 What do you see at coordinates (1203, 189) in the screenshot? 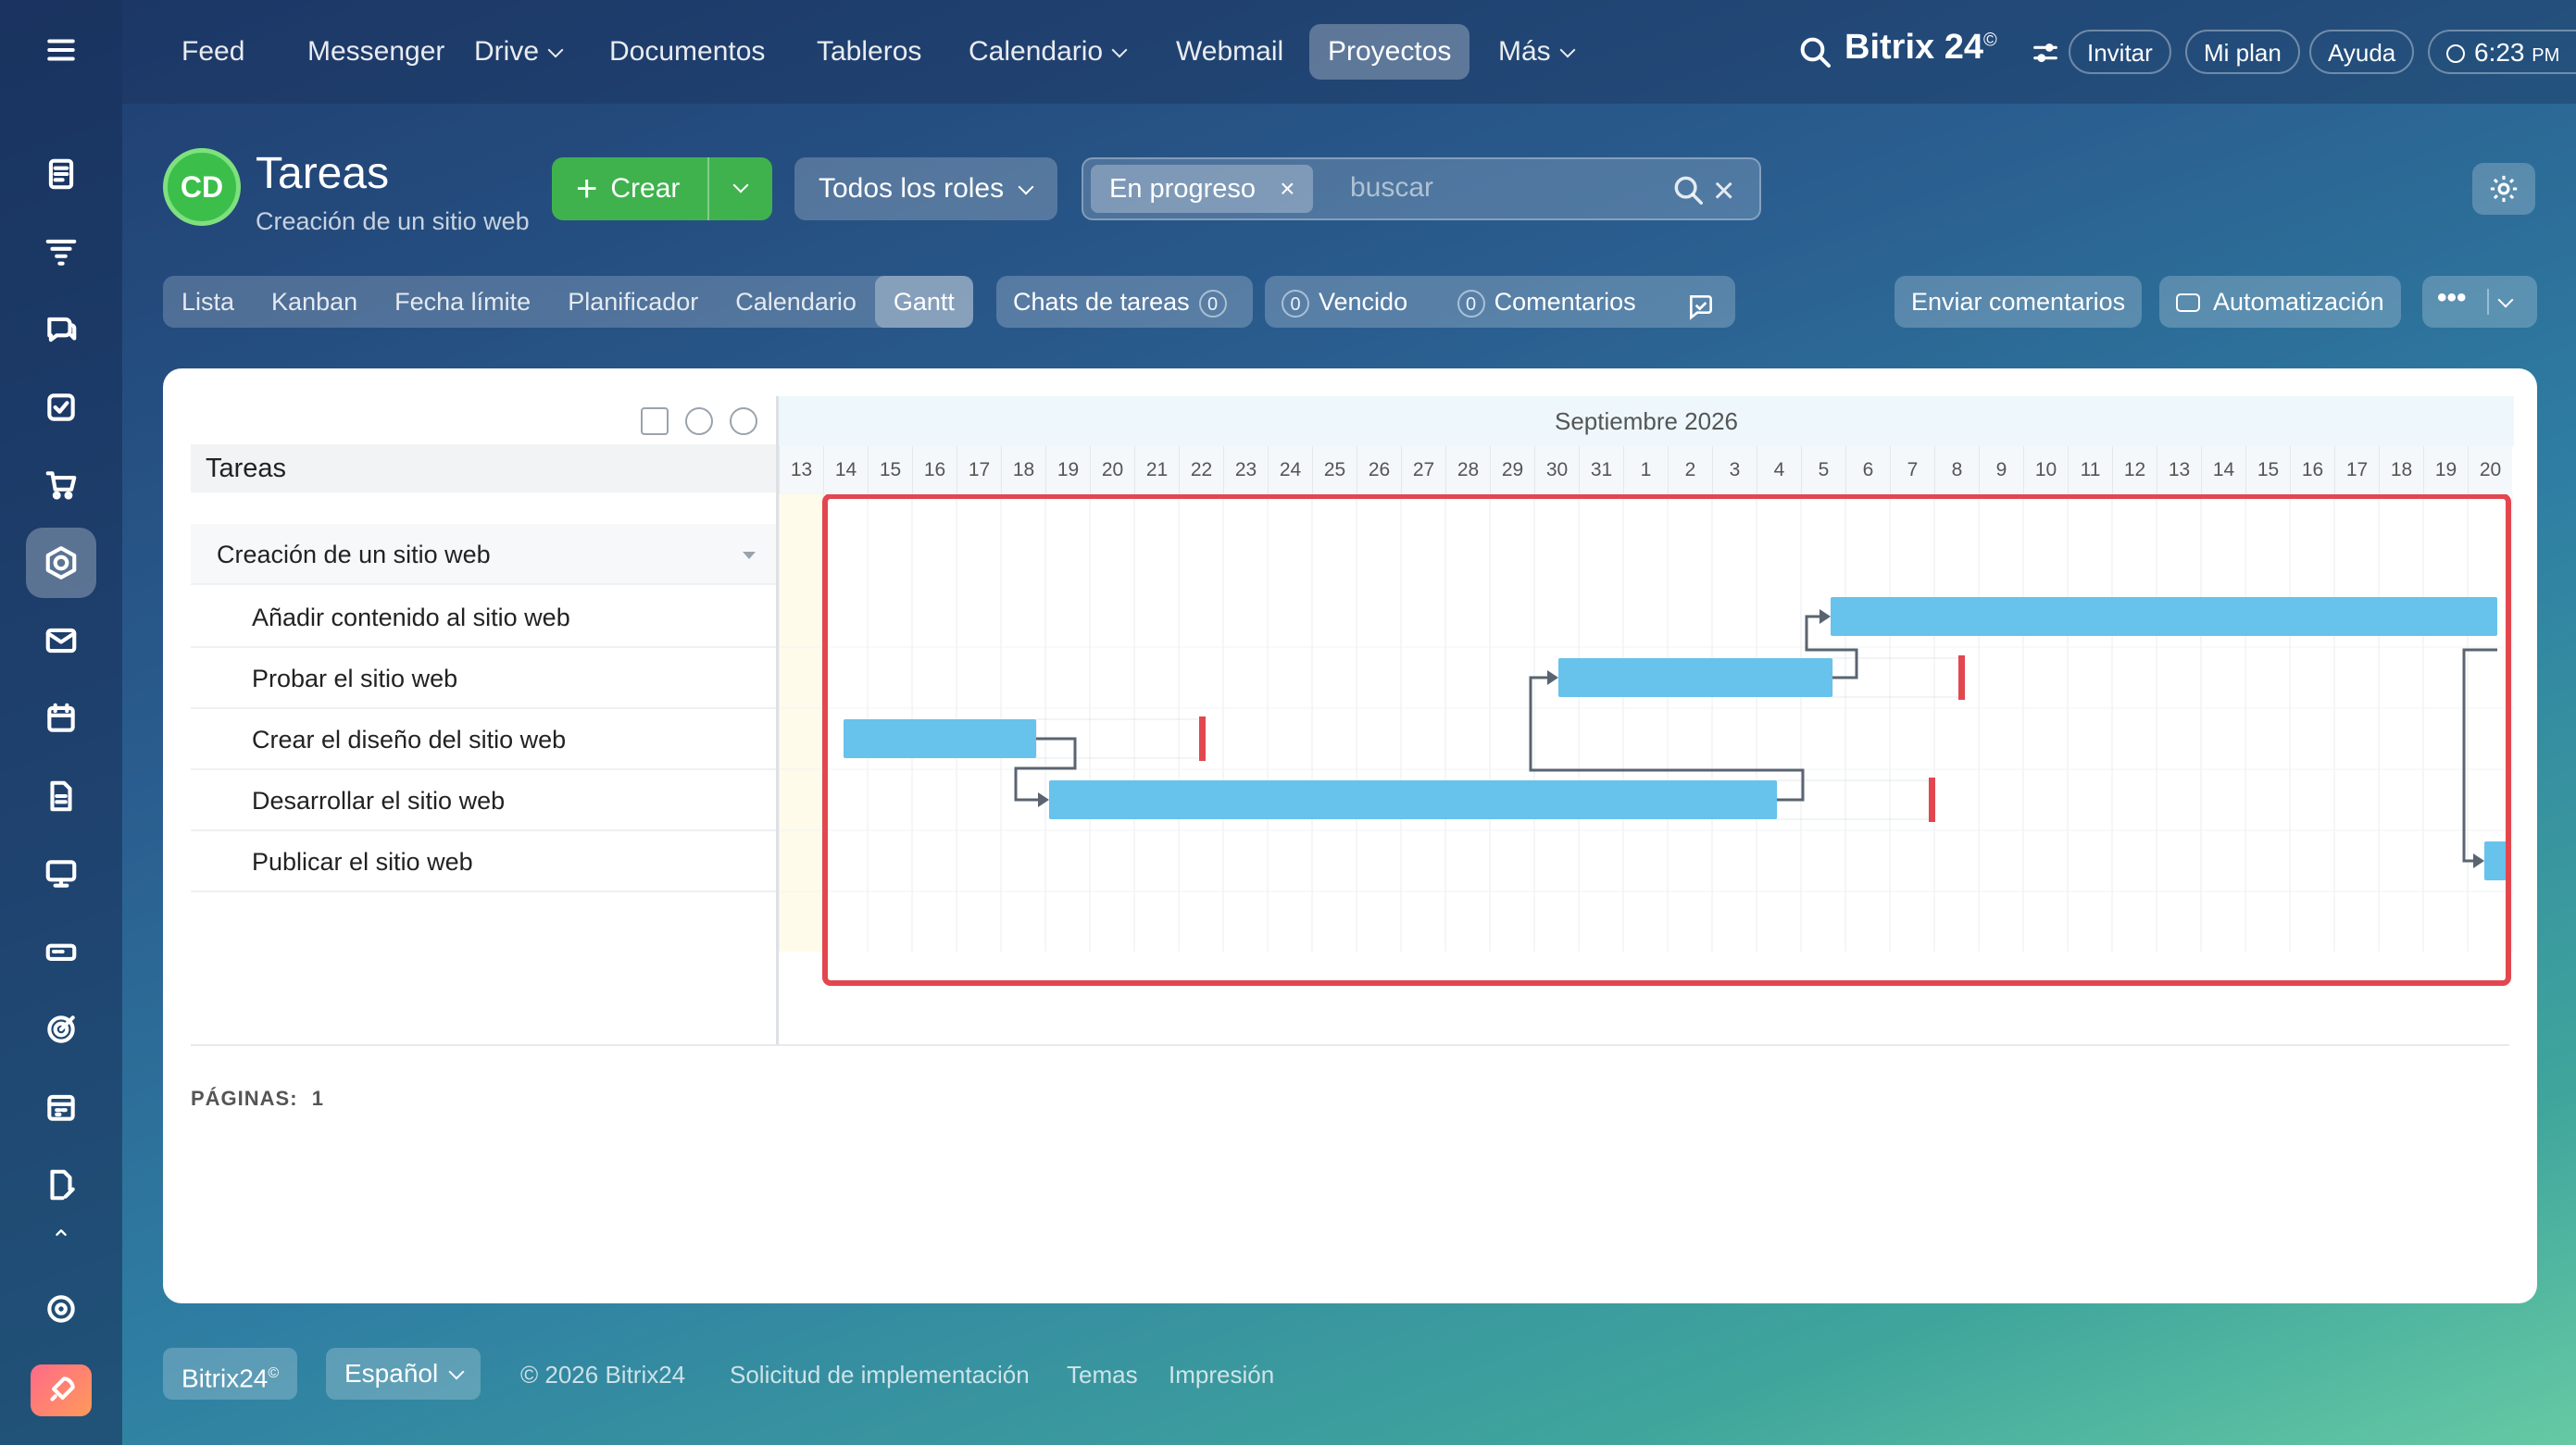
I see `filter-chip-in-progress: En progreso ×` at bounding box center [1203, 189].